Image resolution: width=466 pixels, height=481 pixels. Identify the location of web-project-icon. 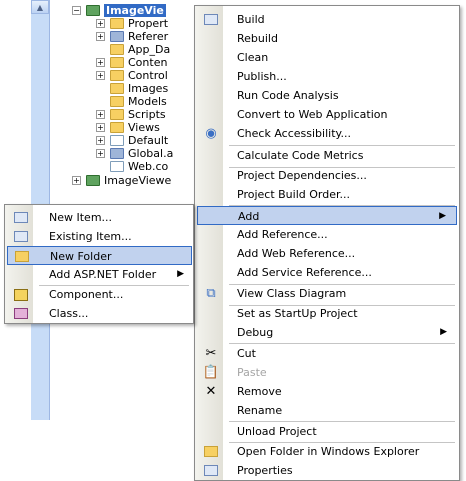
(93, 10).